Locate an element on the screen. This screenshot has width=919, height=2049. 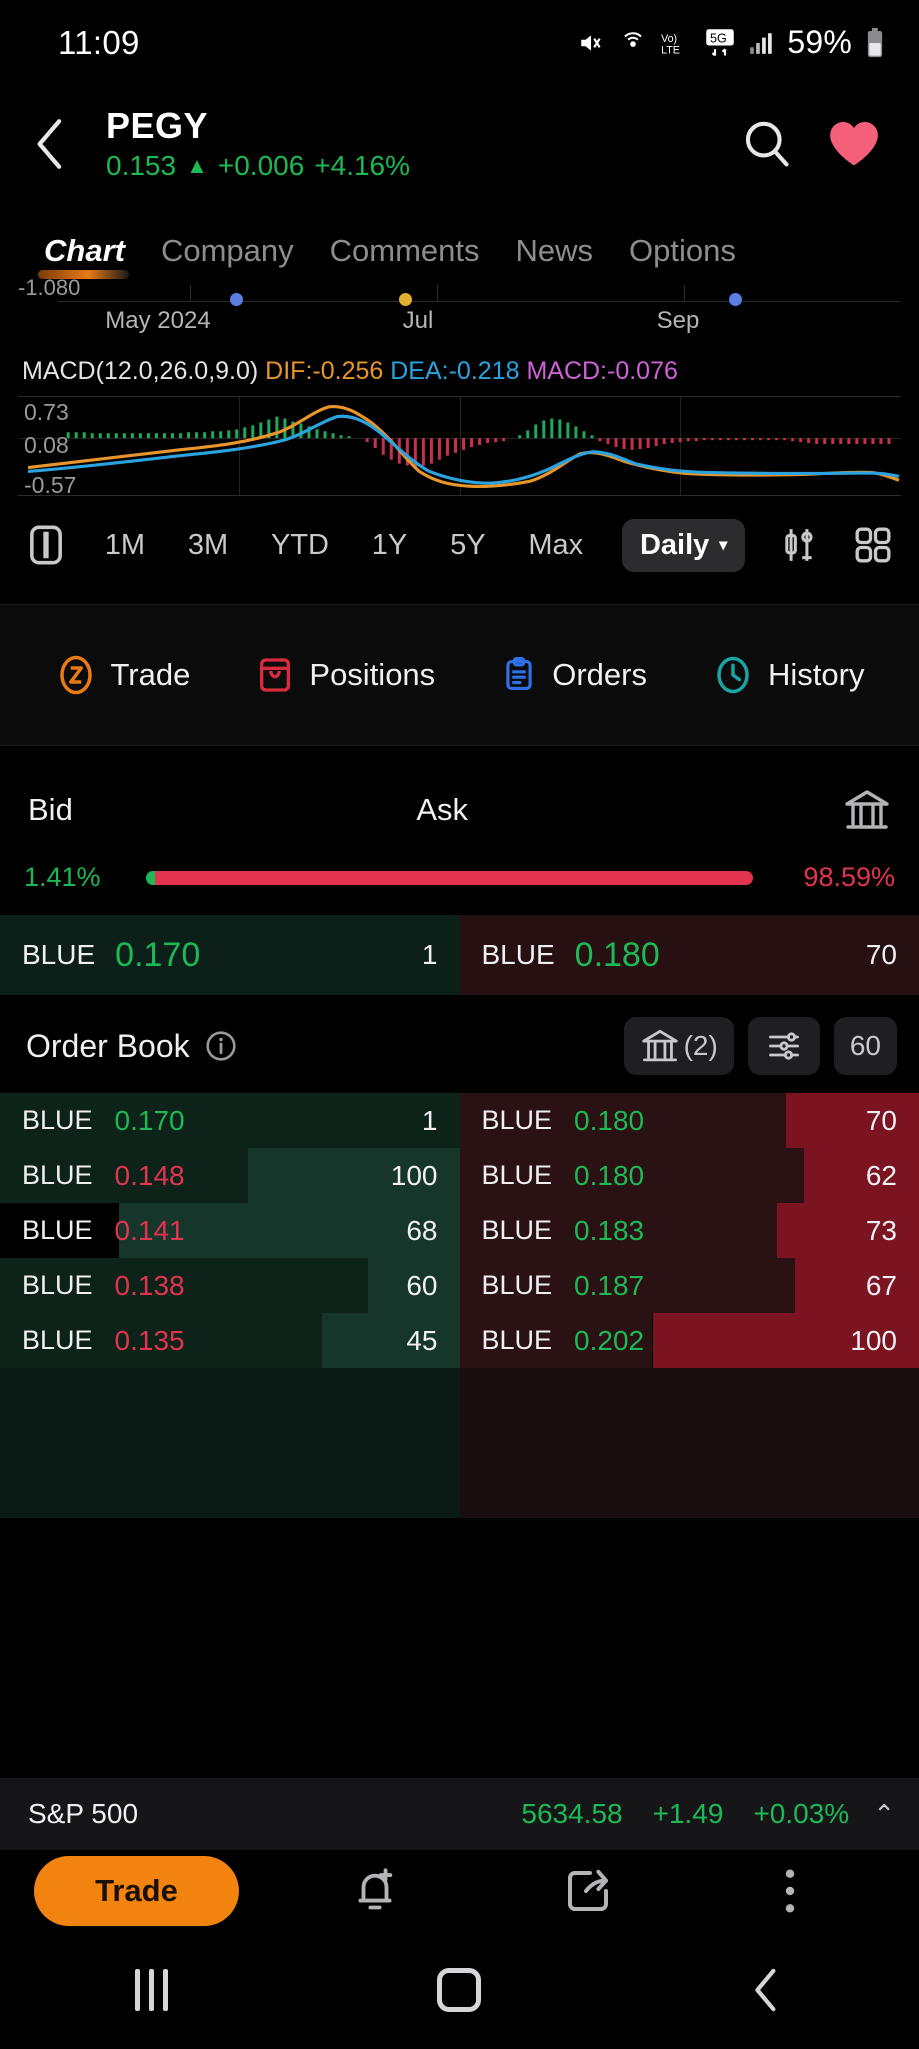
top-of-book-row: BLUE 0.170 1 BLUE 0.180 70 is located at coordinates (459, 955).